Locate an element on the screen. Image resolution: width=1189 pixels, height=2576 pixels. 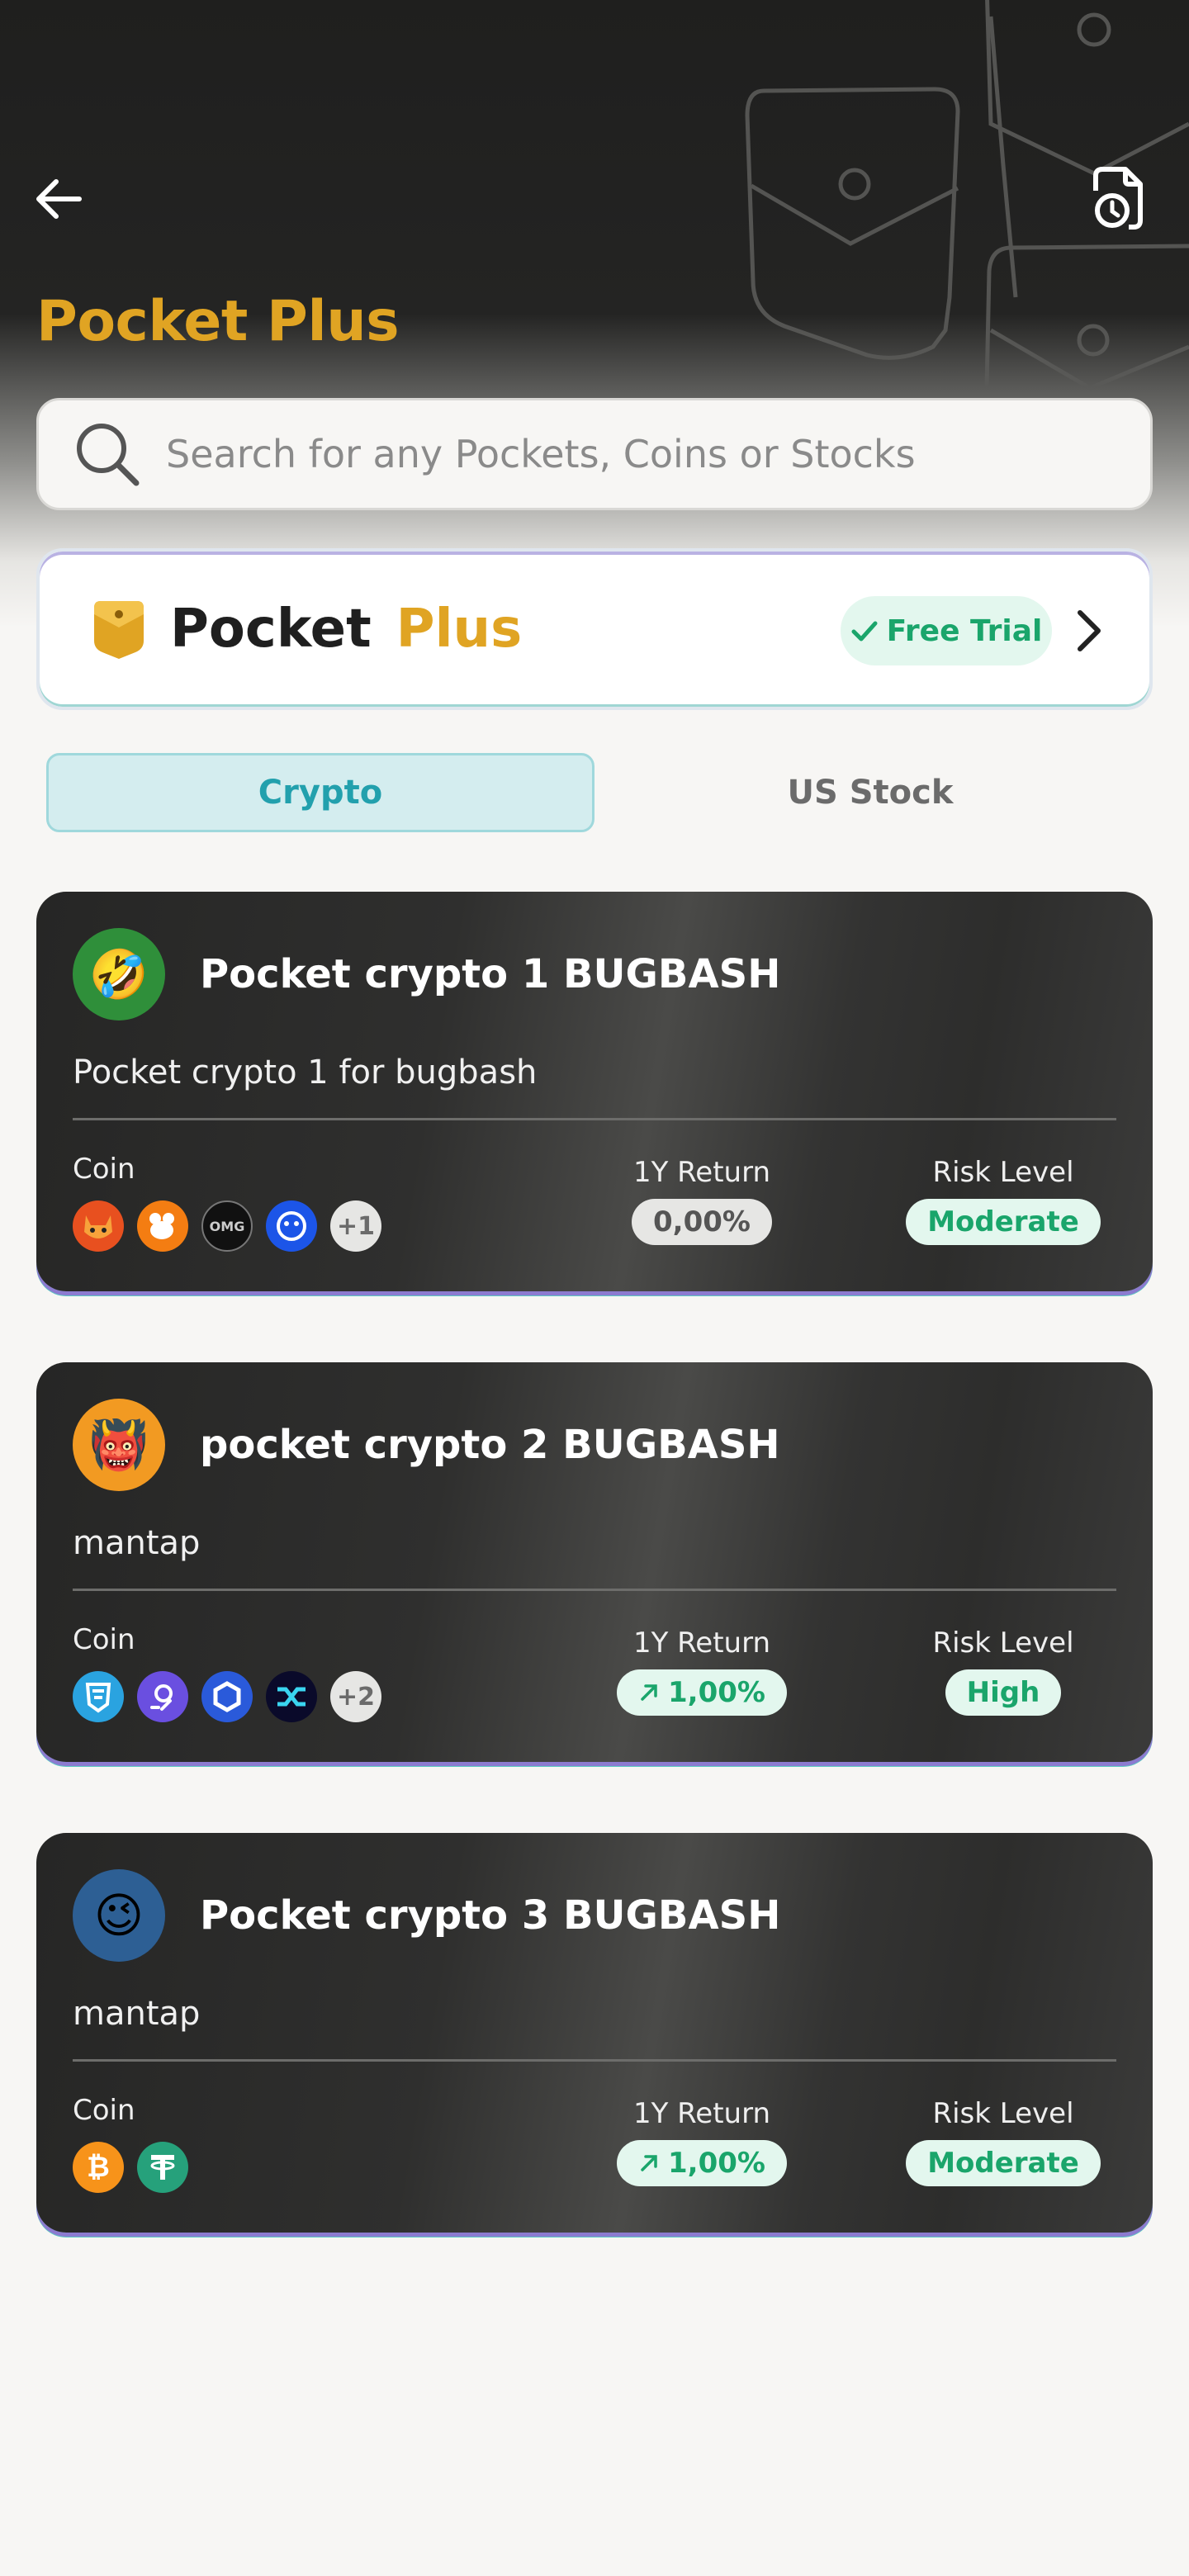
shiba-coin-icon is located at coordinates (98, 1226).